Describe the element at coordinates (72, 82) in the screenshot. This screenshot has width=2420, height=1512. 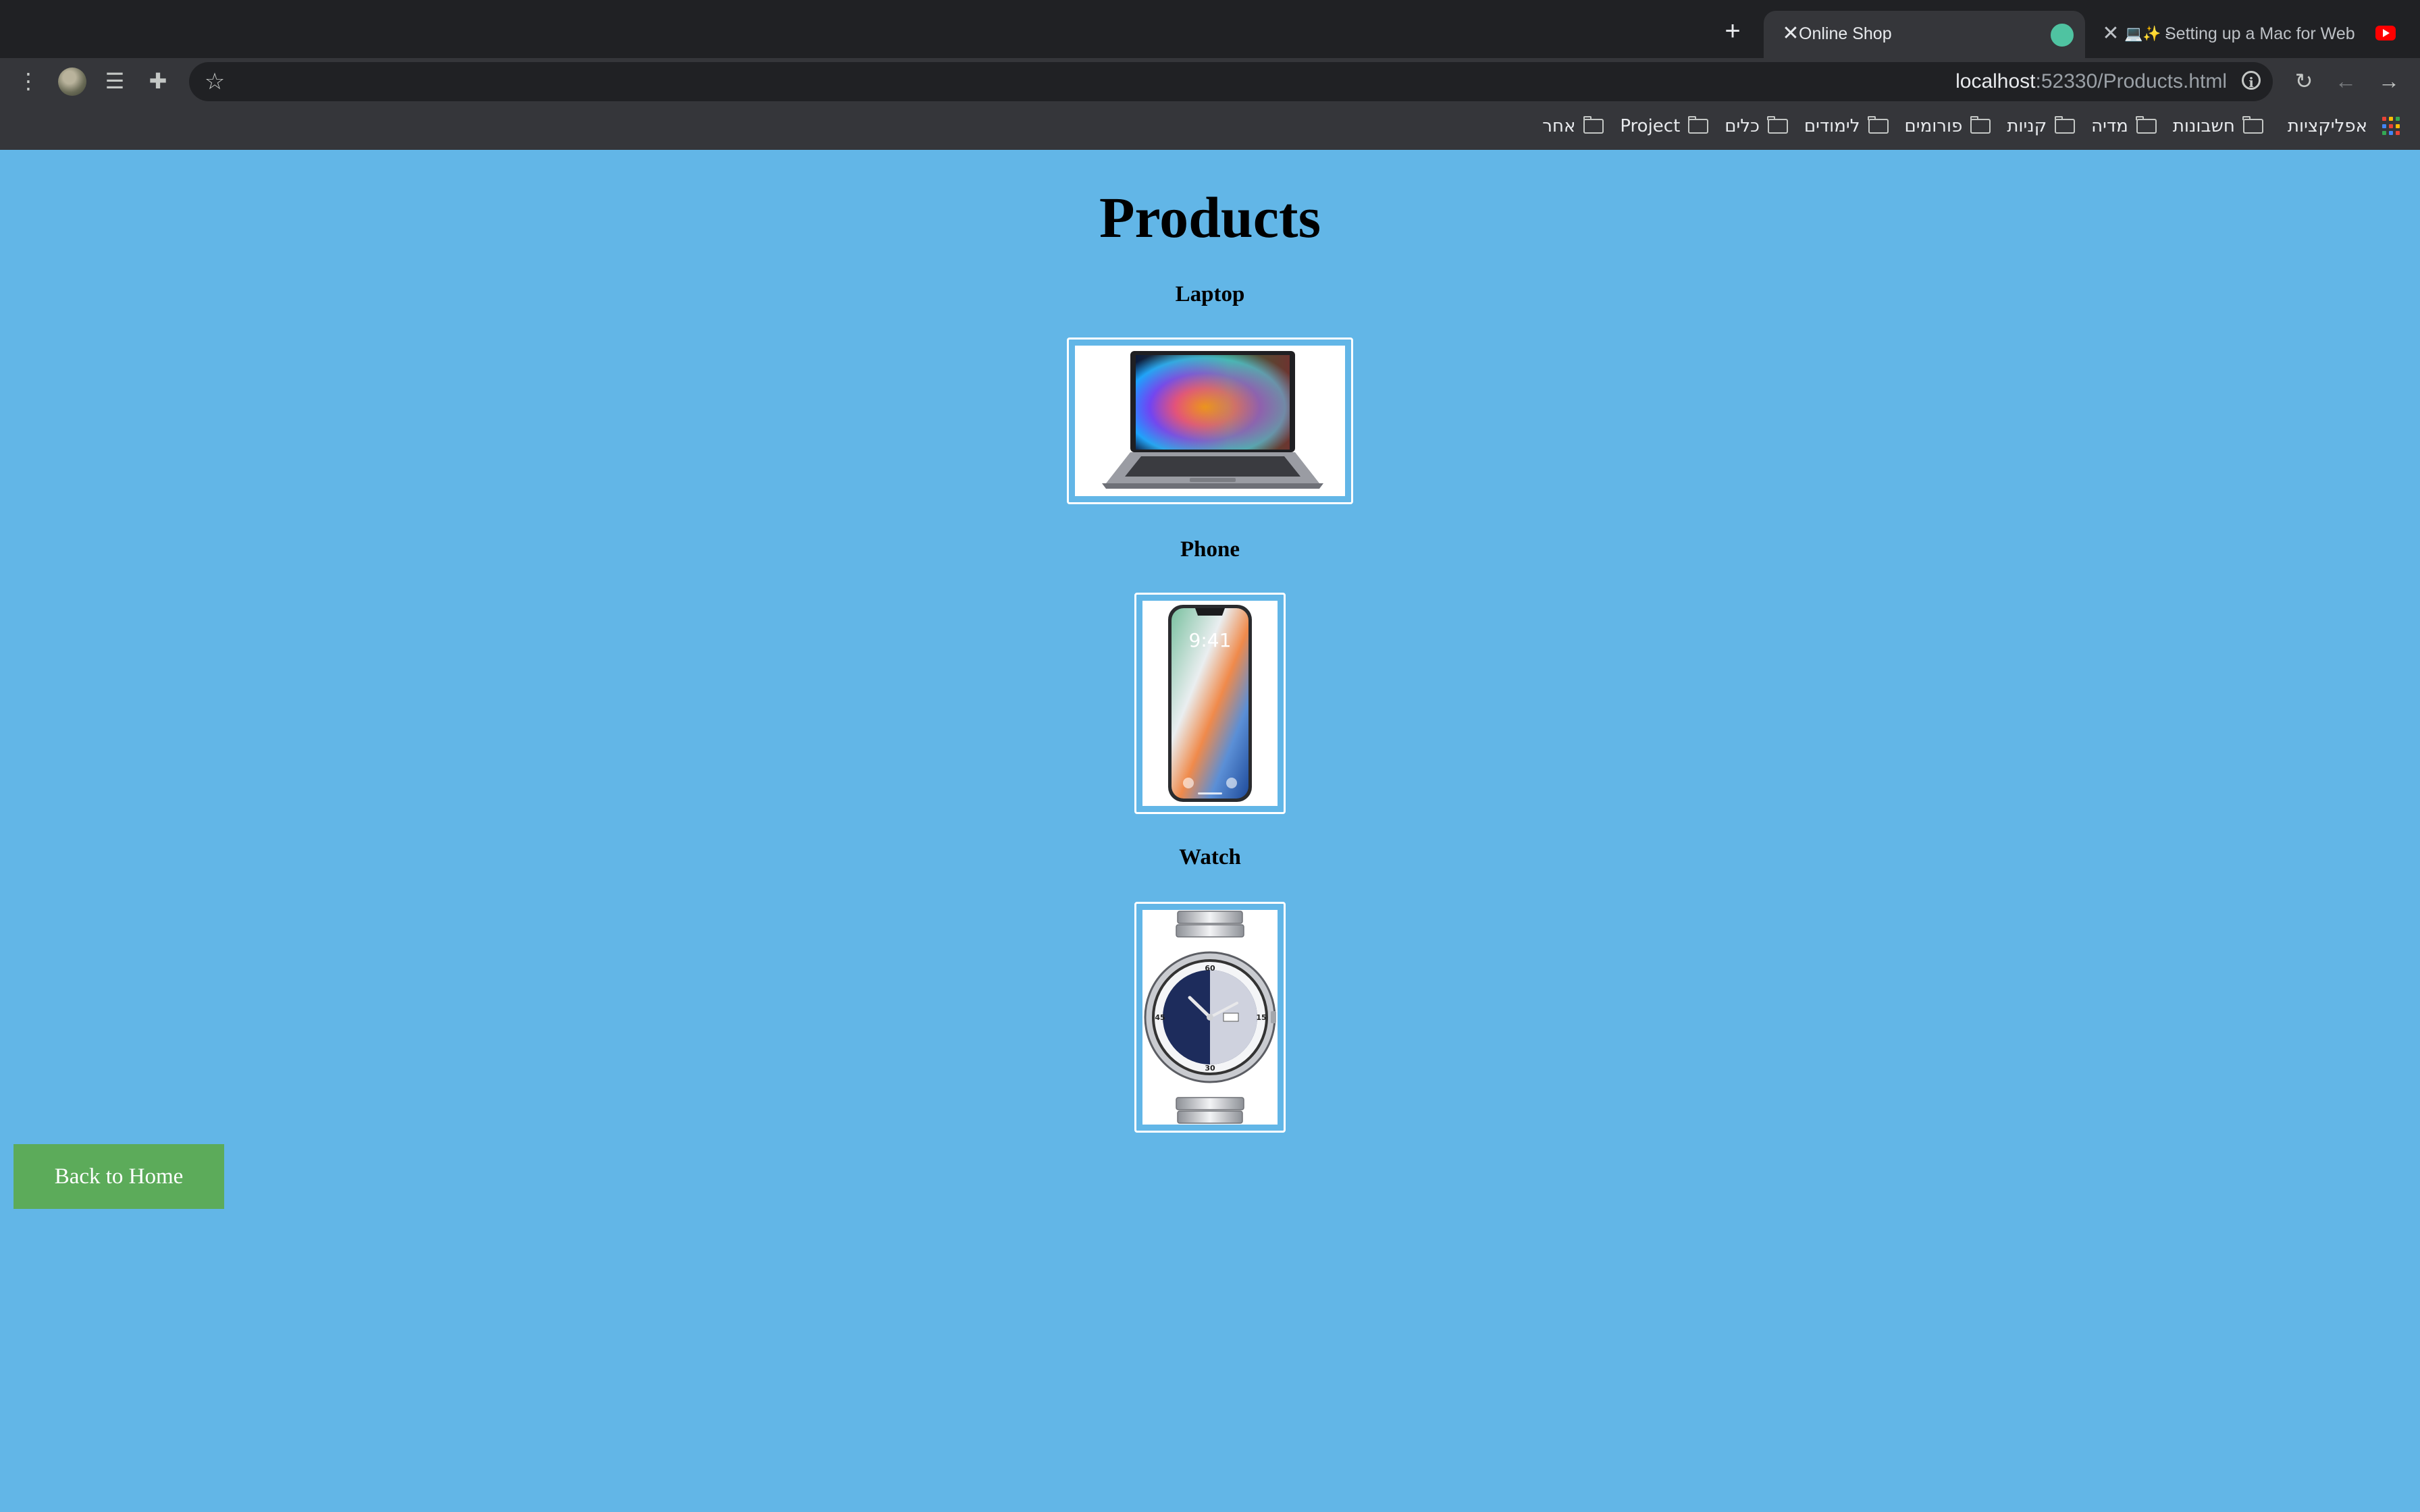
I see `profile-avatar` at that location.